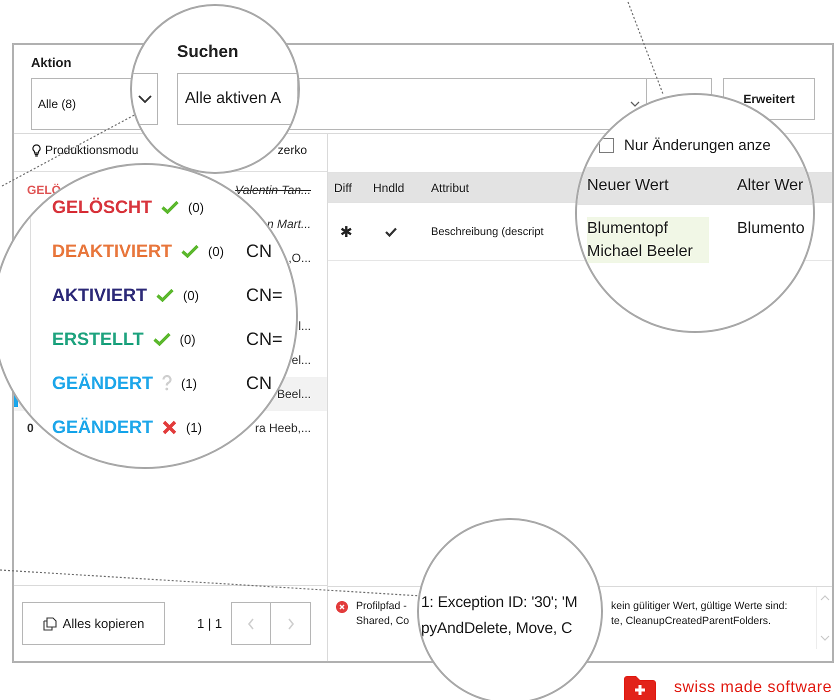 This screenshot has width=840, height=700. Describe the element at coordinates (640, 687) in the screenshot. I see `folder-plus-icon` at that location.